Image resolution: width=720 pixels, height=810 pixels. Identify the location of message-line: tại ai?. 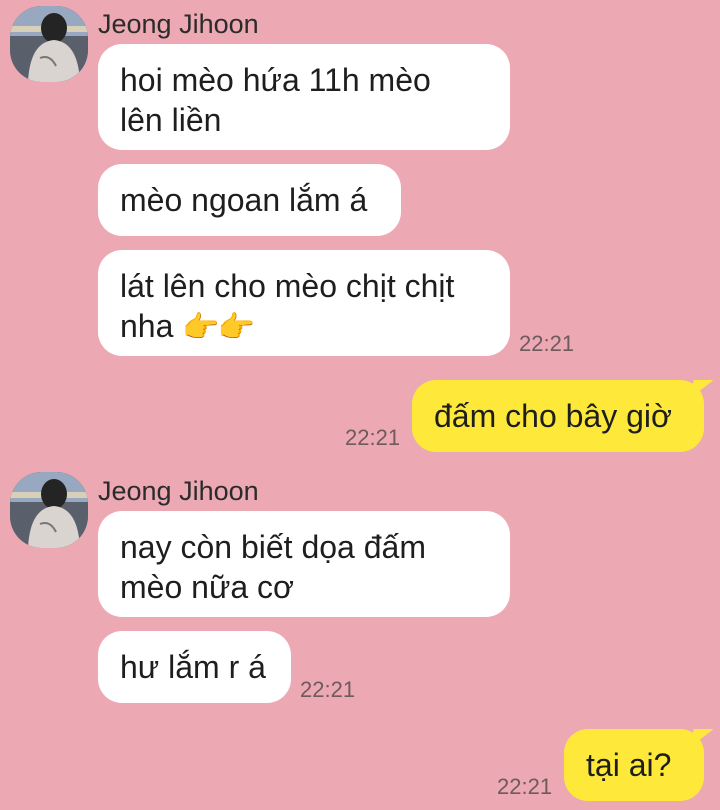
(629, 765).